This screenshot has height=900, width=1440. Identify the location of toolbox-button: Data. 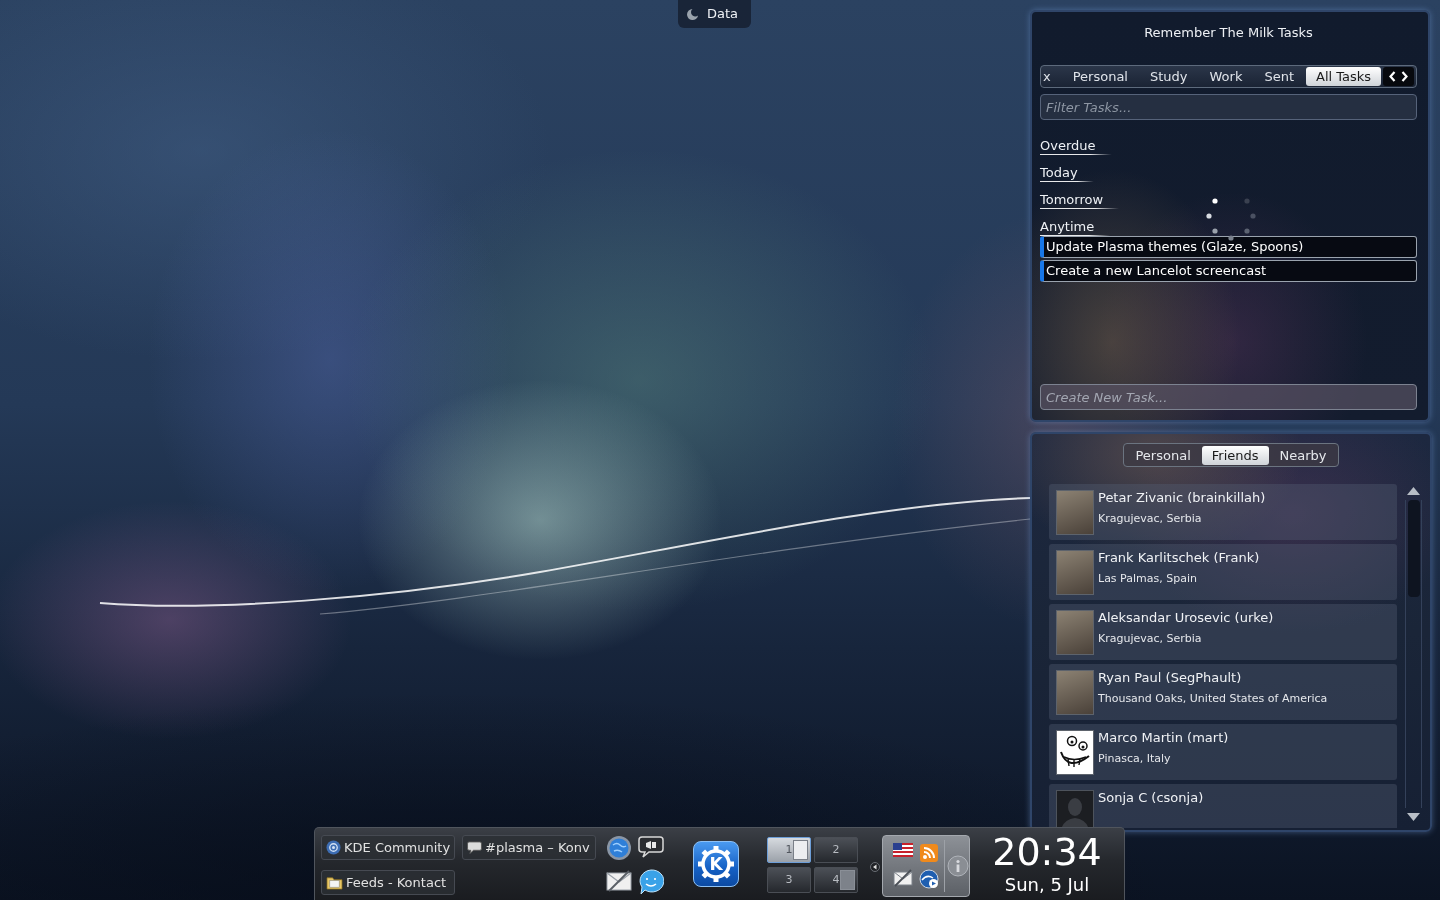
(714, 14).